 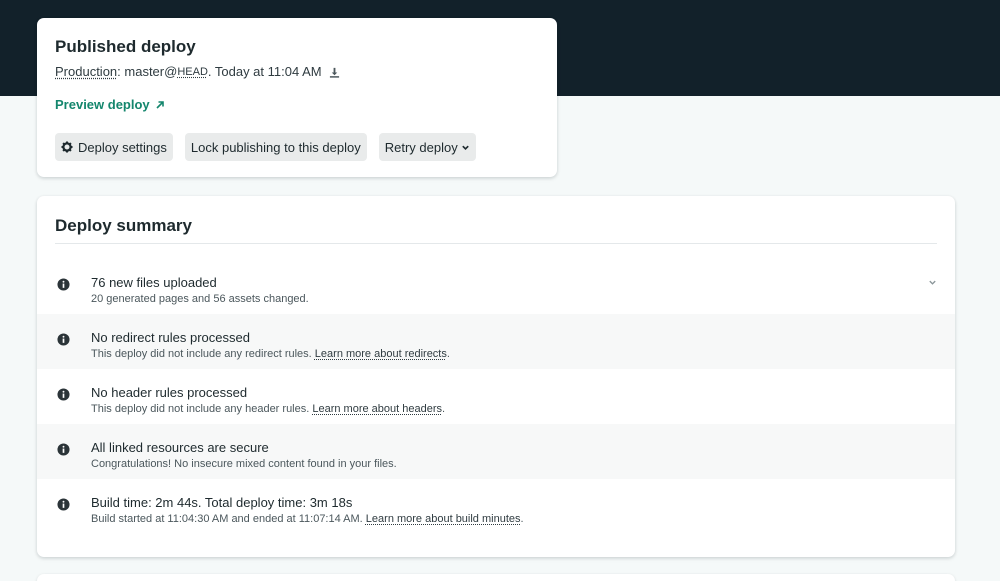 What do you see at coordinates (192, 72) in the screenshot?
I see `deploy-ref: HEAD` at bounding box center [192, 72].